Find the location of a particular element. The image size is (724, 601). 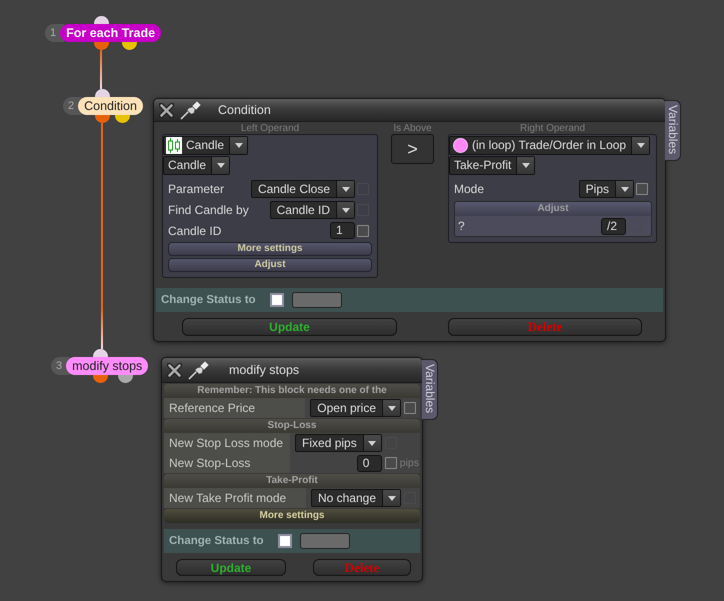

source-dropdown: (in loop) Trade/Order in Loop is located at coordinates (549, 145).